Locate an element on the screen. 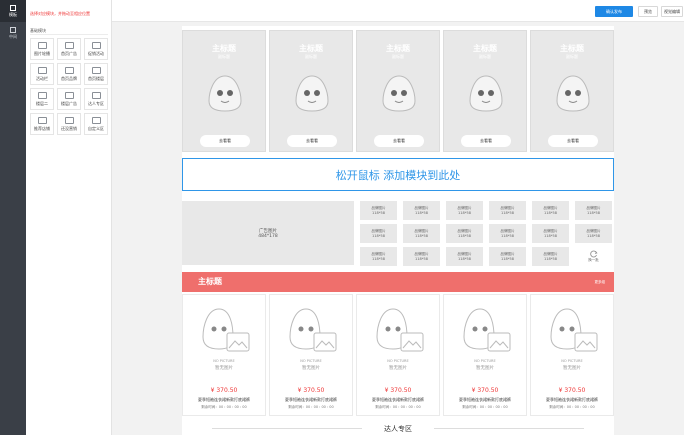 The image size is (684, 435). refresh-button: 换一批 is located at coordinates (593, 256).